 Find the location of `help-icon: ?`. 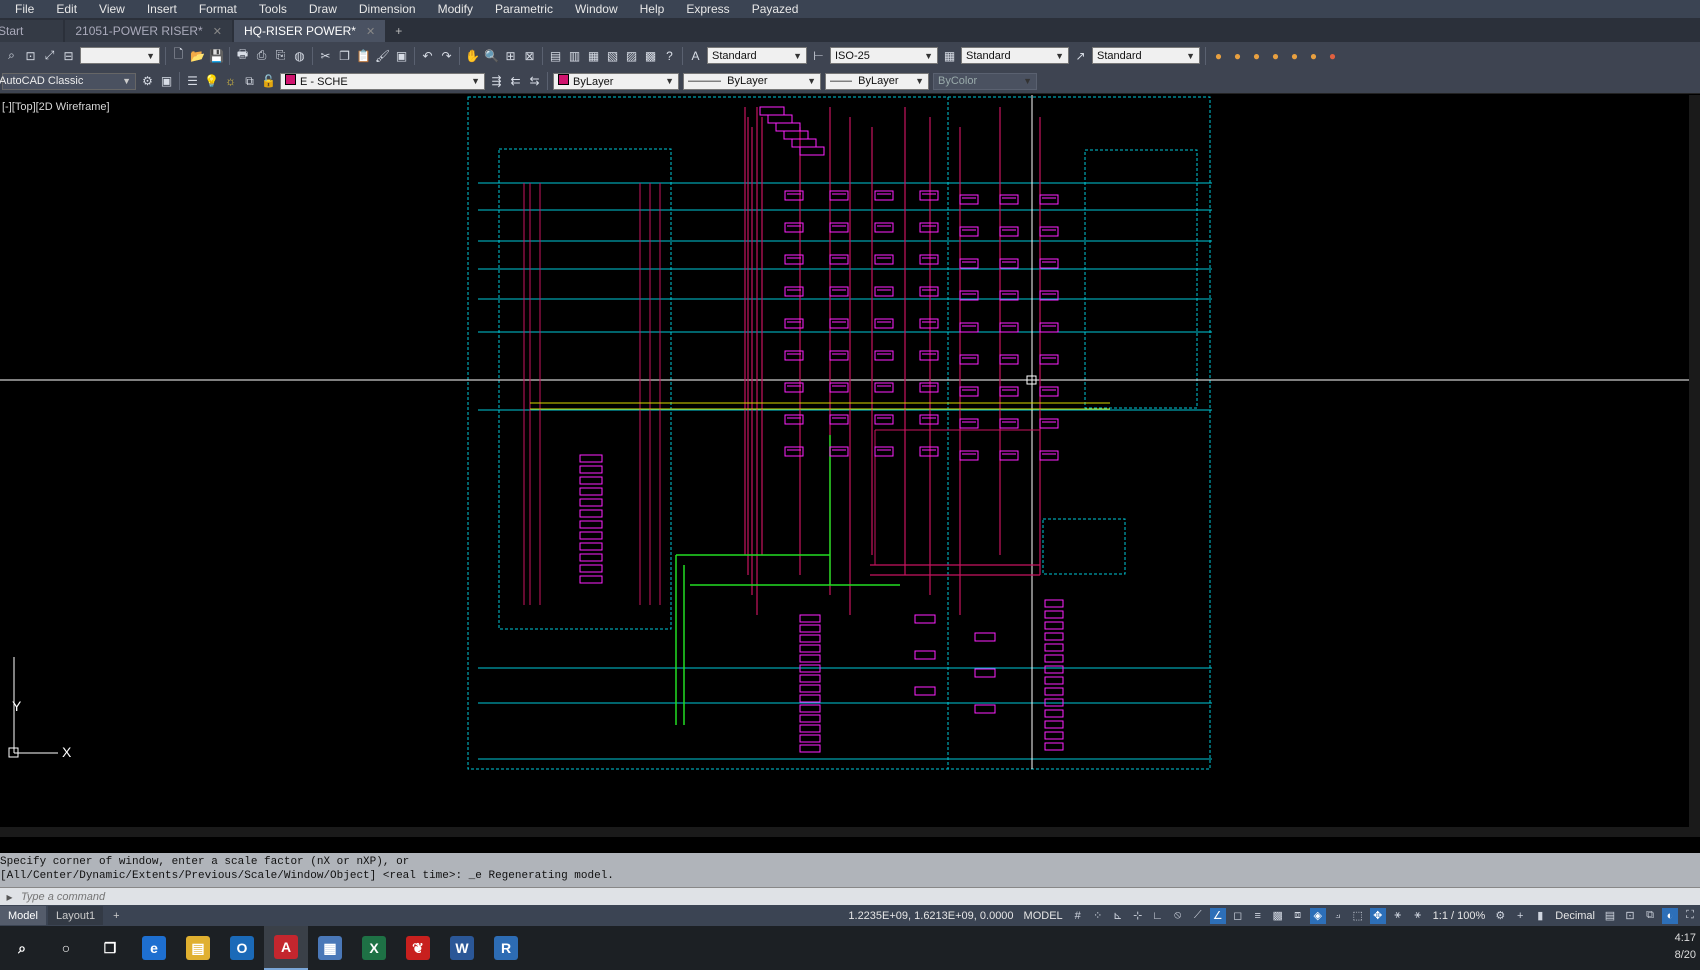

help-icon: ? is located at coordinates (669, 55).